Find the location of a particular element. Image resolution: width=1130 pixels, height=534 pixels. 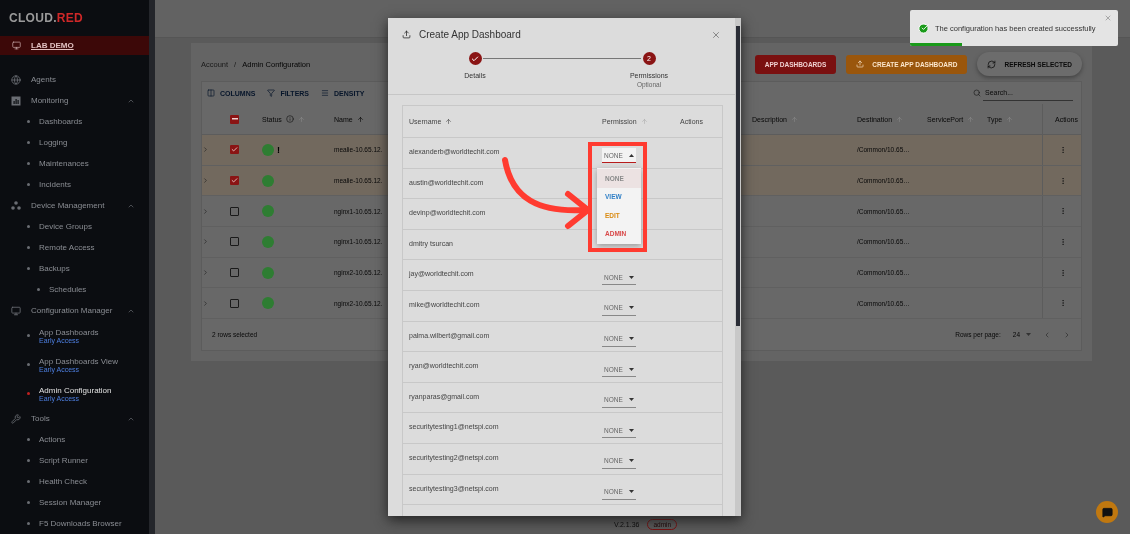

sidebar-group: Configuration Manager is located at coordinates (74, 310).